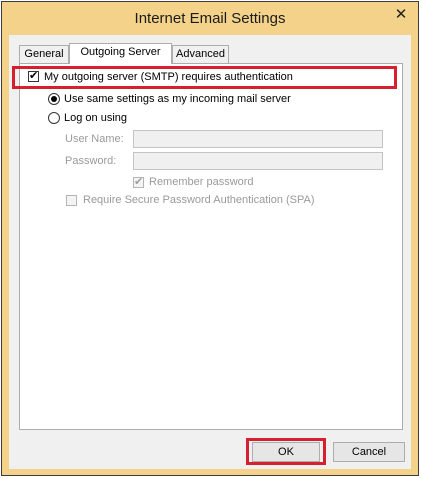 This screenshot has width=422, height=478. I want to click on tab-general: General, so click(44, 54).